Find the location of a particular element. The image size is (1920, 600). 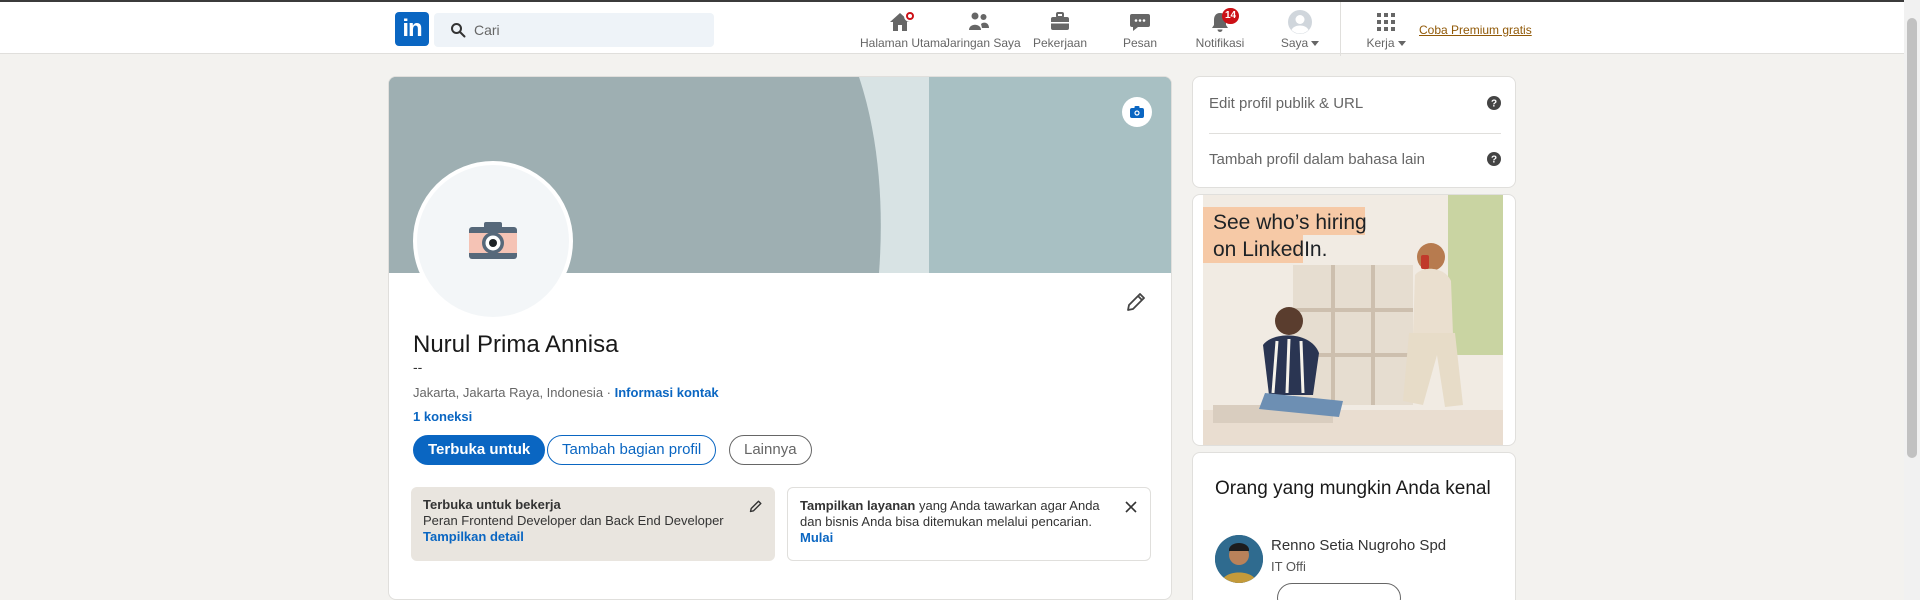

top-navigation-bar: in Halaman Utama Jaringan Saya Pek is located at coordinates (952, 28).